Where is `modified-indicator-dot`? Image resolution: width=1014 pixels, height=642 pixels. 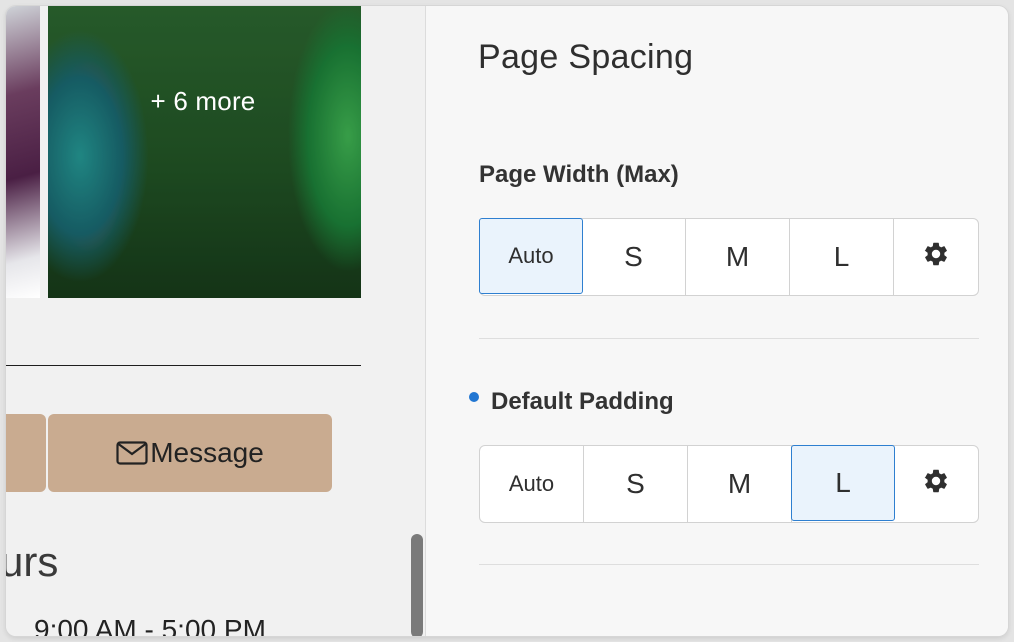 modified-indicator-dot is located at coordinates (474, 397).